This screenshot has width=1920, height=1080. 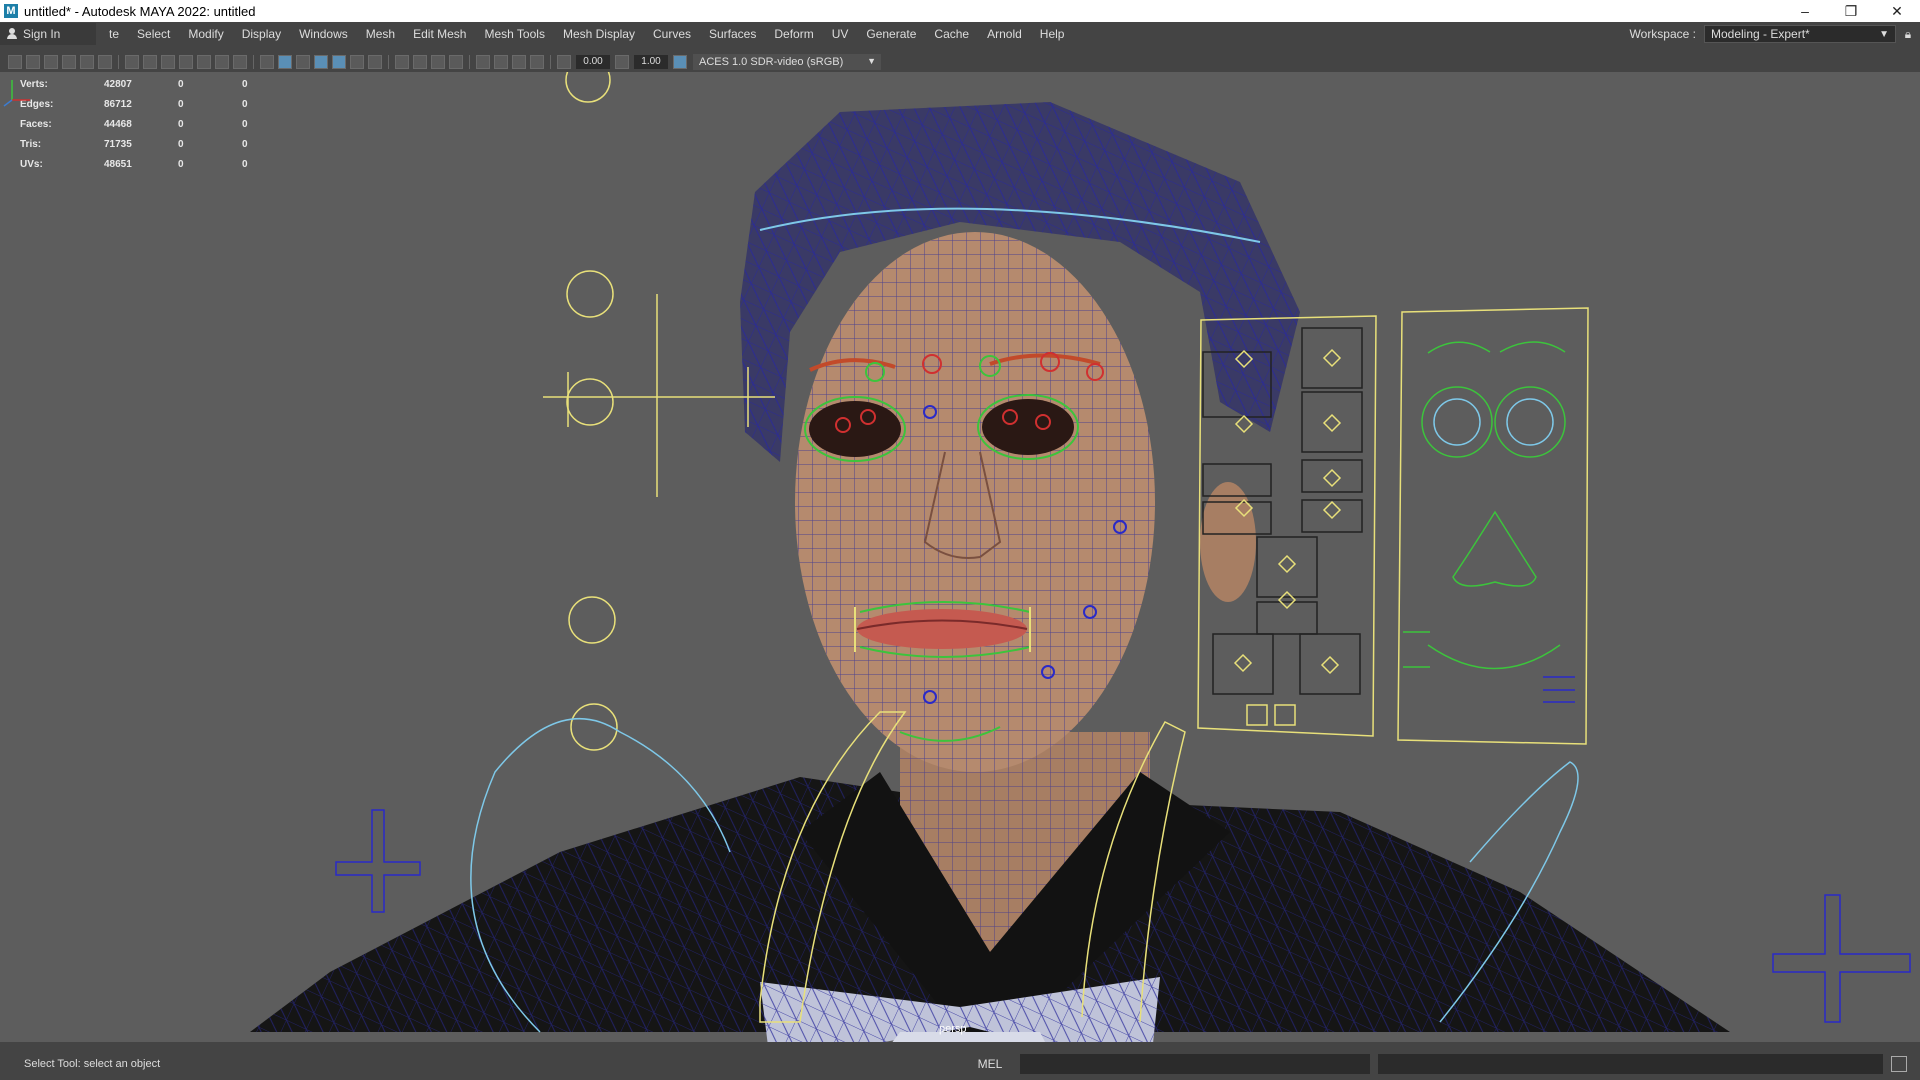 What do you see at coordinates (222, 62) in the screenshot?
I see `safe-action-icon` at bounding box center [222, 62].